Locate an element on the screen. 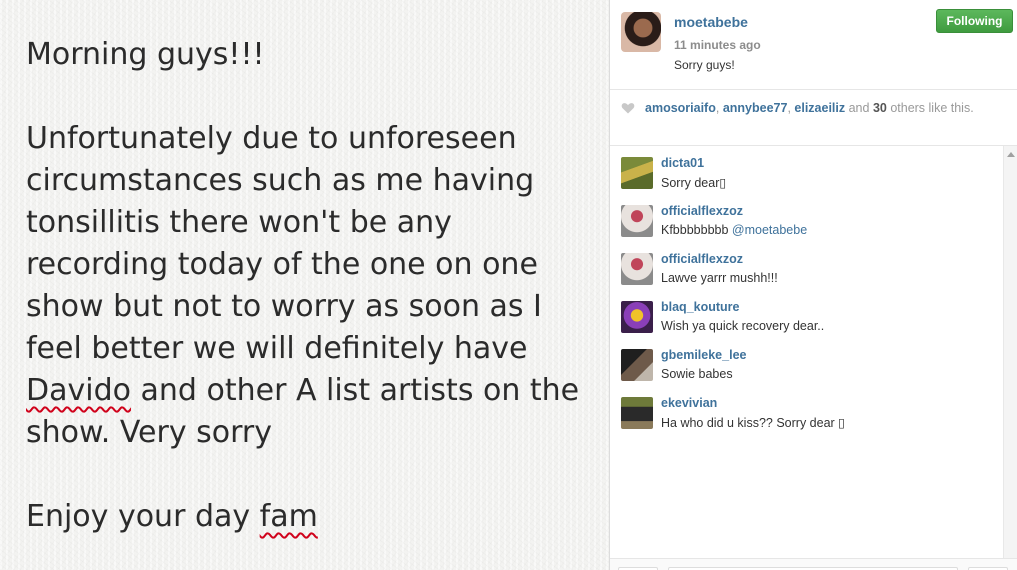  comment-text: Kfbbbbbbbb @moetabebe is located at coordinates (734, 230).